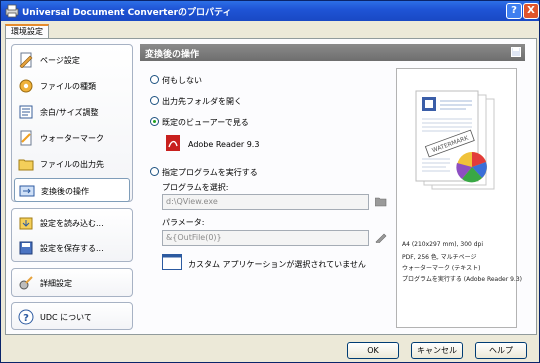 This screenshot has height=363, width=540. Describe the element at coordinates (195, 187) in the screenshot. I see `program-label: プログラムを選択:` at that location.